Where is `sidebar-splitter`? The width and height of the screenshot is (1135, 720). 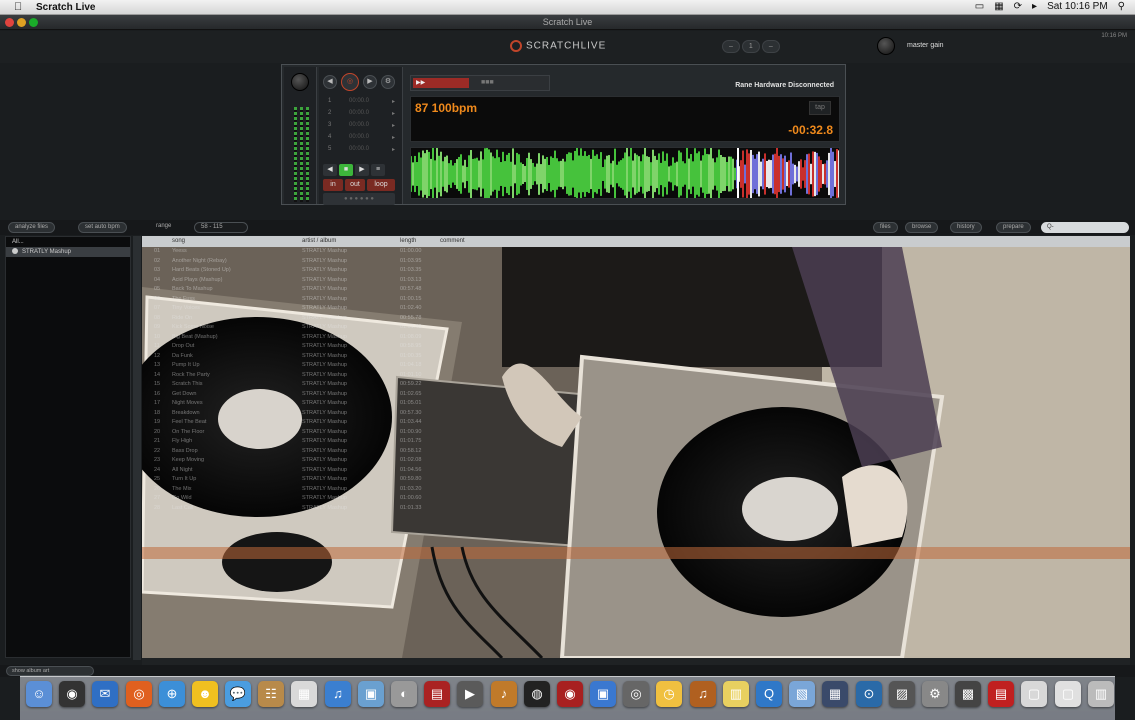 sidebar-splitter is located at coordinates (137, 448).